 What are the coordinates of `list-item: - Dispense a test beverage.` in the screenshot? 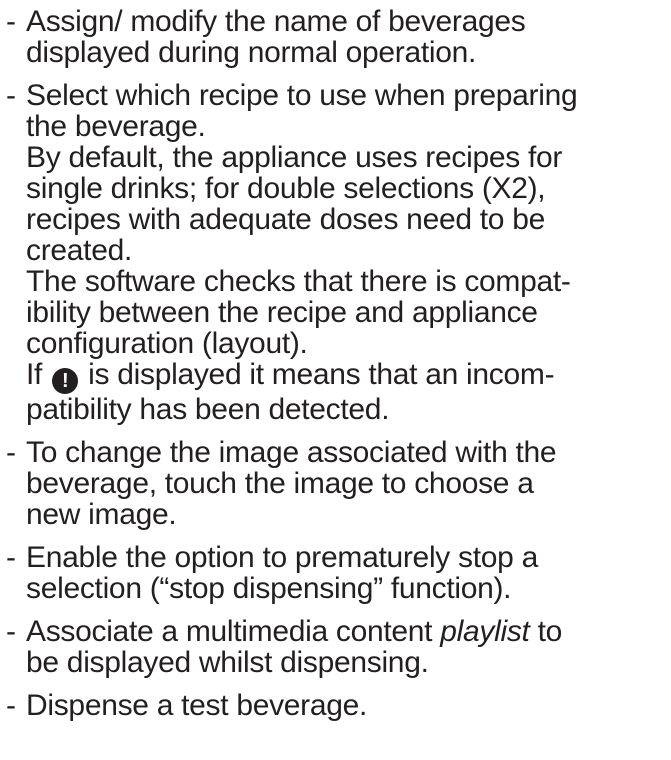 It's located at (336, 705).